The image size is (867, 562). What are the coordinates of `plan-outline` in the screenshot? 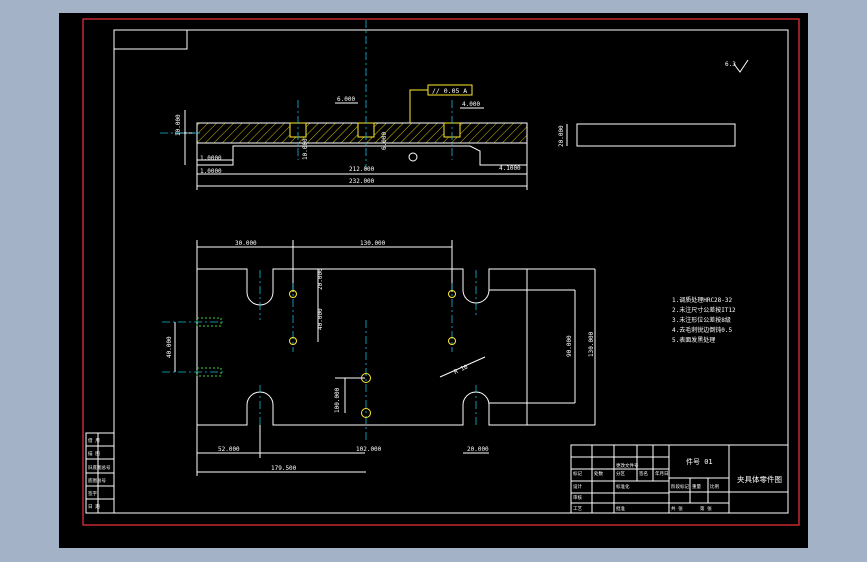 It's located at (362, 347).